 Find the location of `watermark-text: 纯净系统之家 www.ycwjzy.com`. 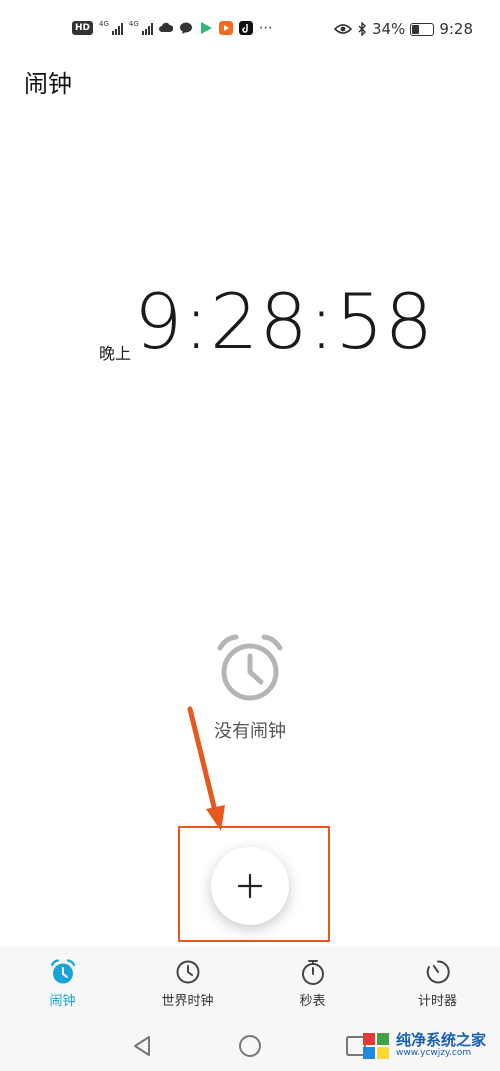

watermark-text: 纯净系统之家 www.ycwjzy.com is located at coordinates (441, 1045).